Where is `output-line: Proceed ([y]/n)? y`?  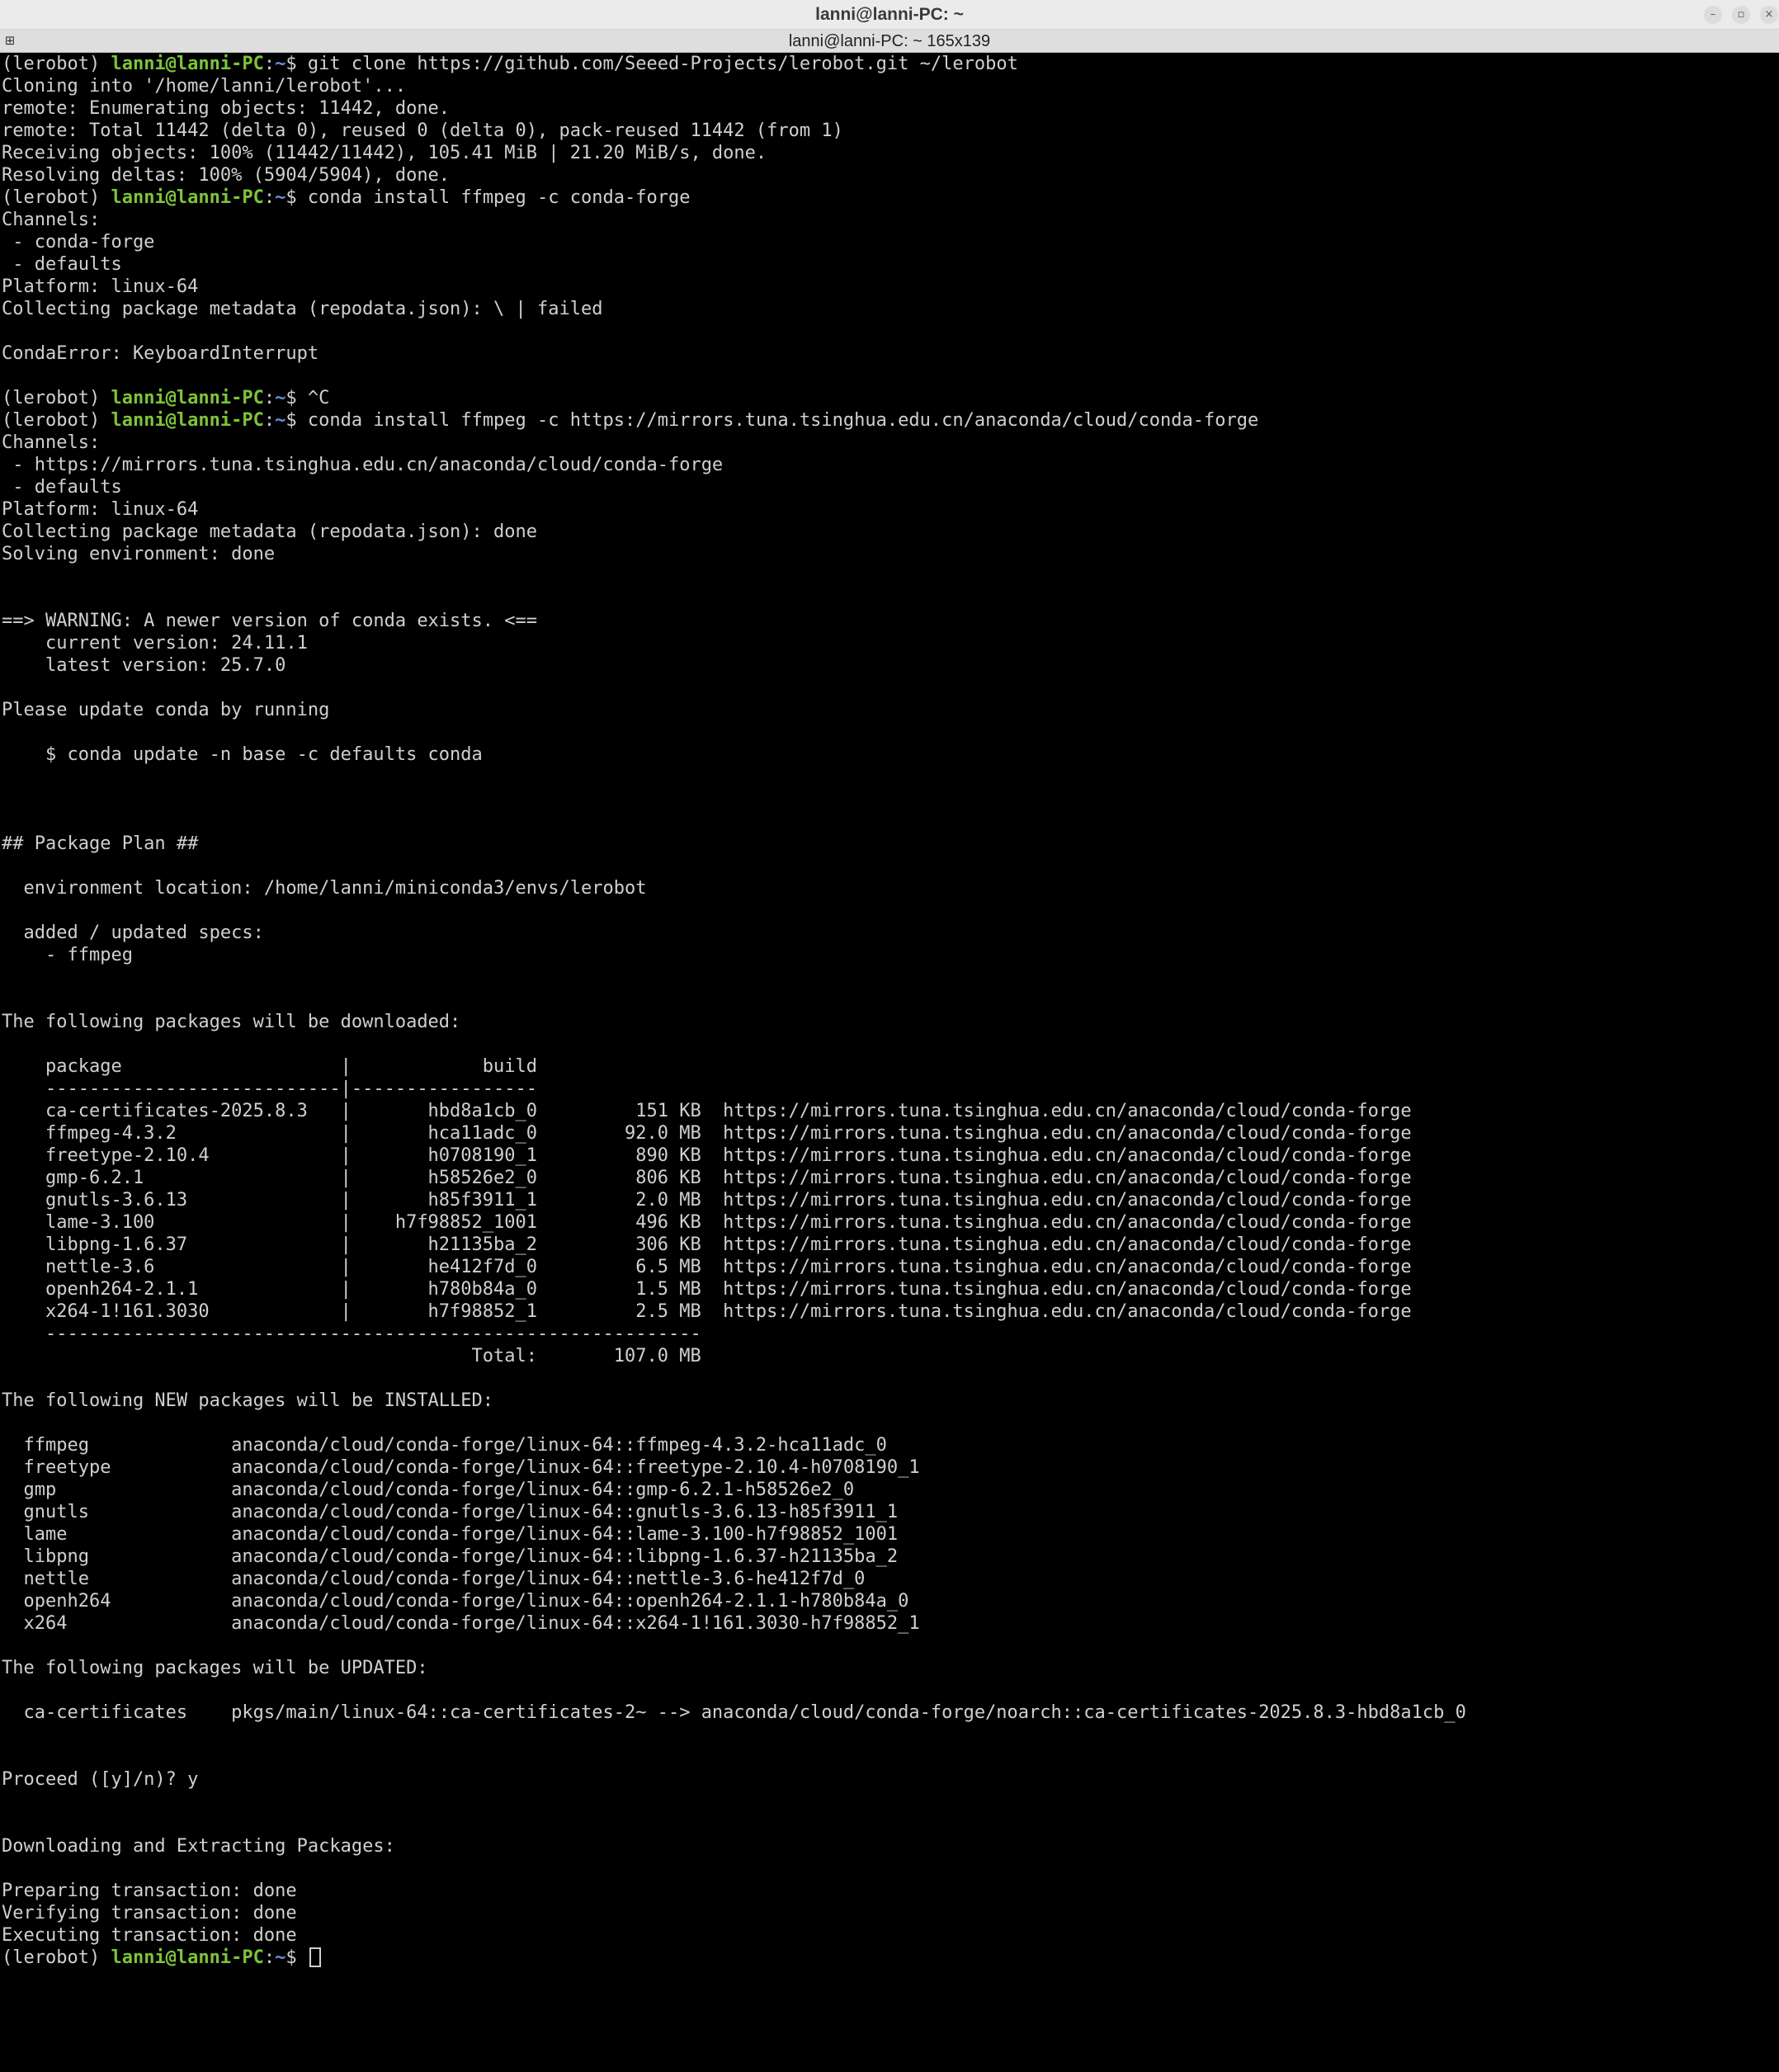
output-line: Proceed ([y]/n)? y is located at coordinates (100, 1780).